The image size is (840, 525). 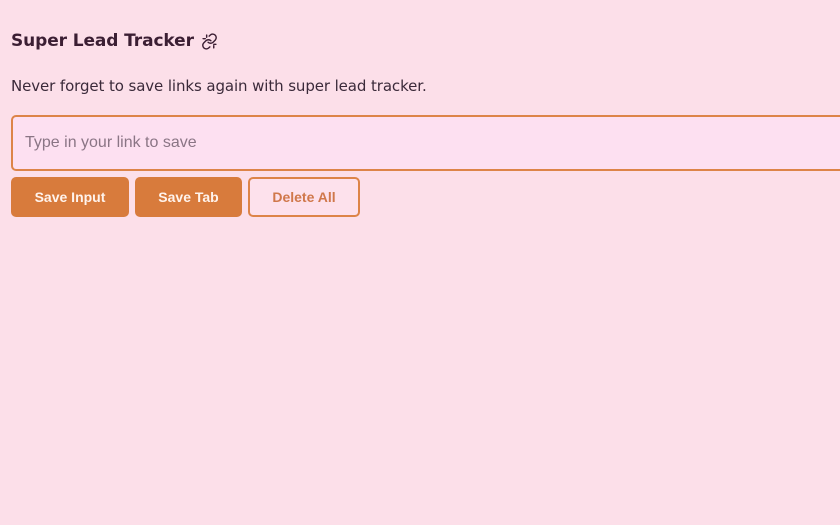 I want to click on link-input, so click(x=425, y=143).